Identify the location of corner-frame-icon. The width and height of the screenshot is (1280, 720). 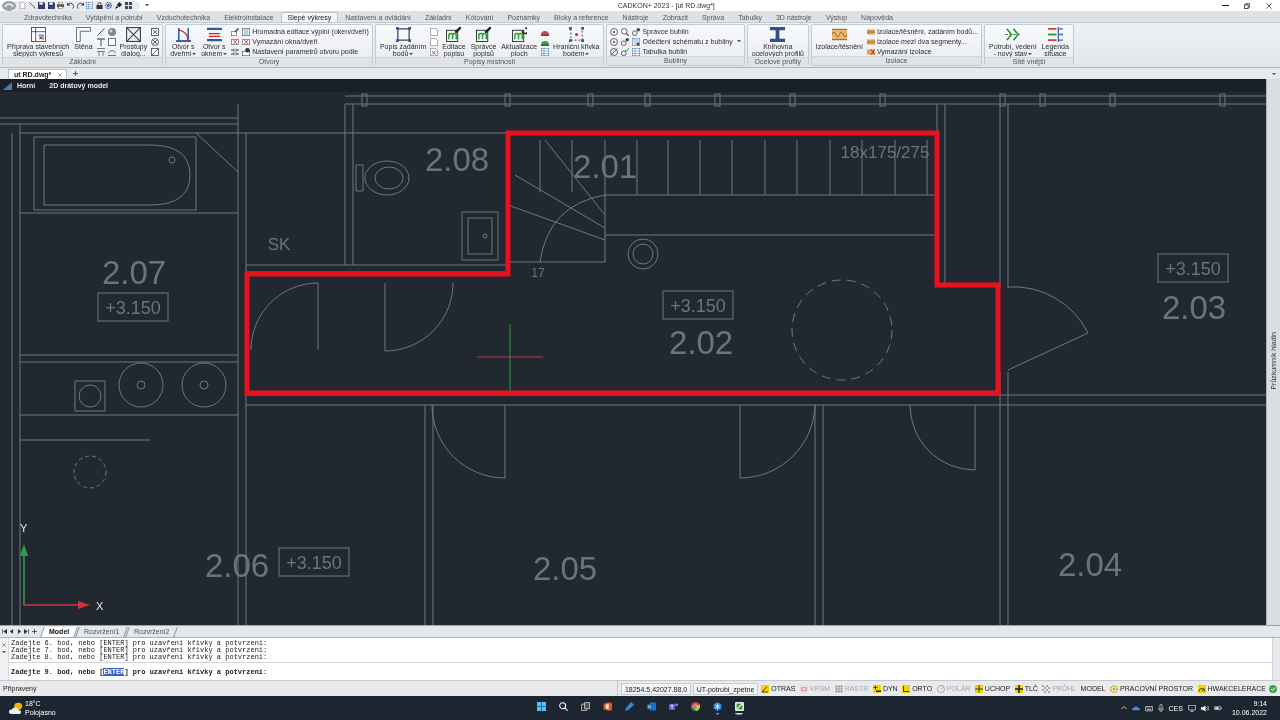
(155, 52).